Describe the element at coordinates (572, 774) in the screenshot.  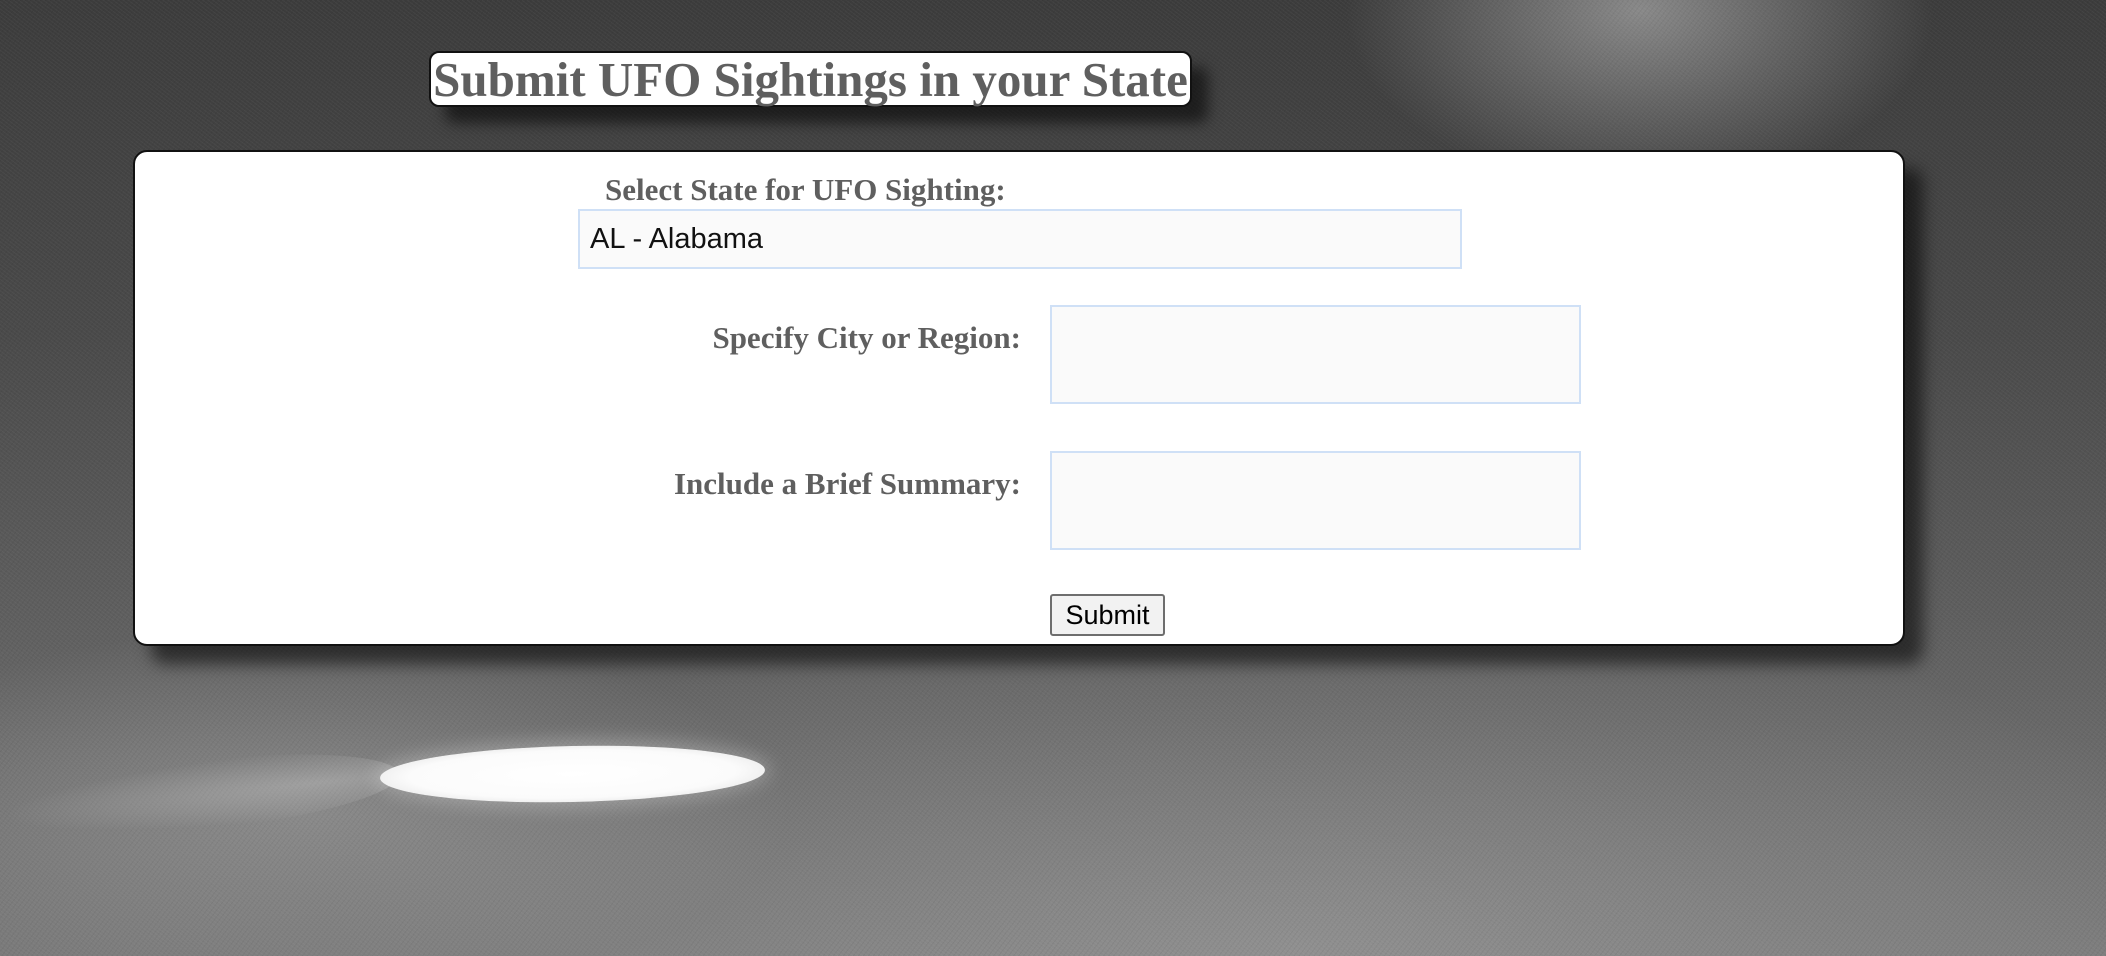
I see `ufo-image` at that location.